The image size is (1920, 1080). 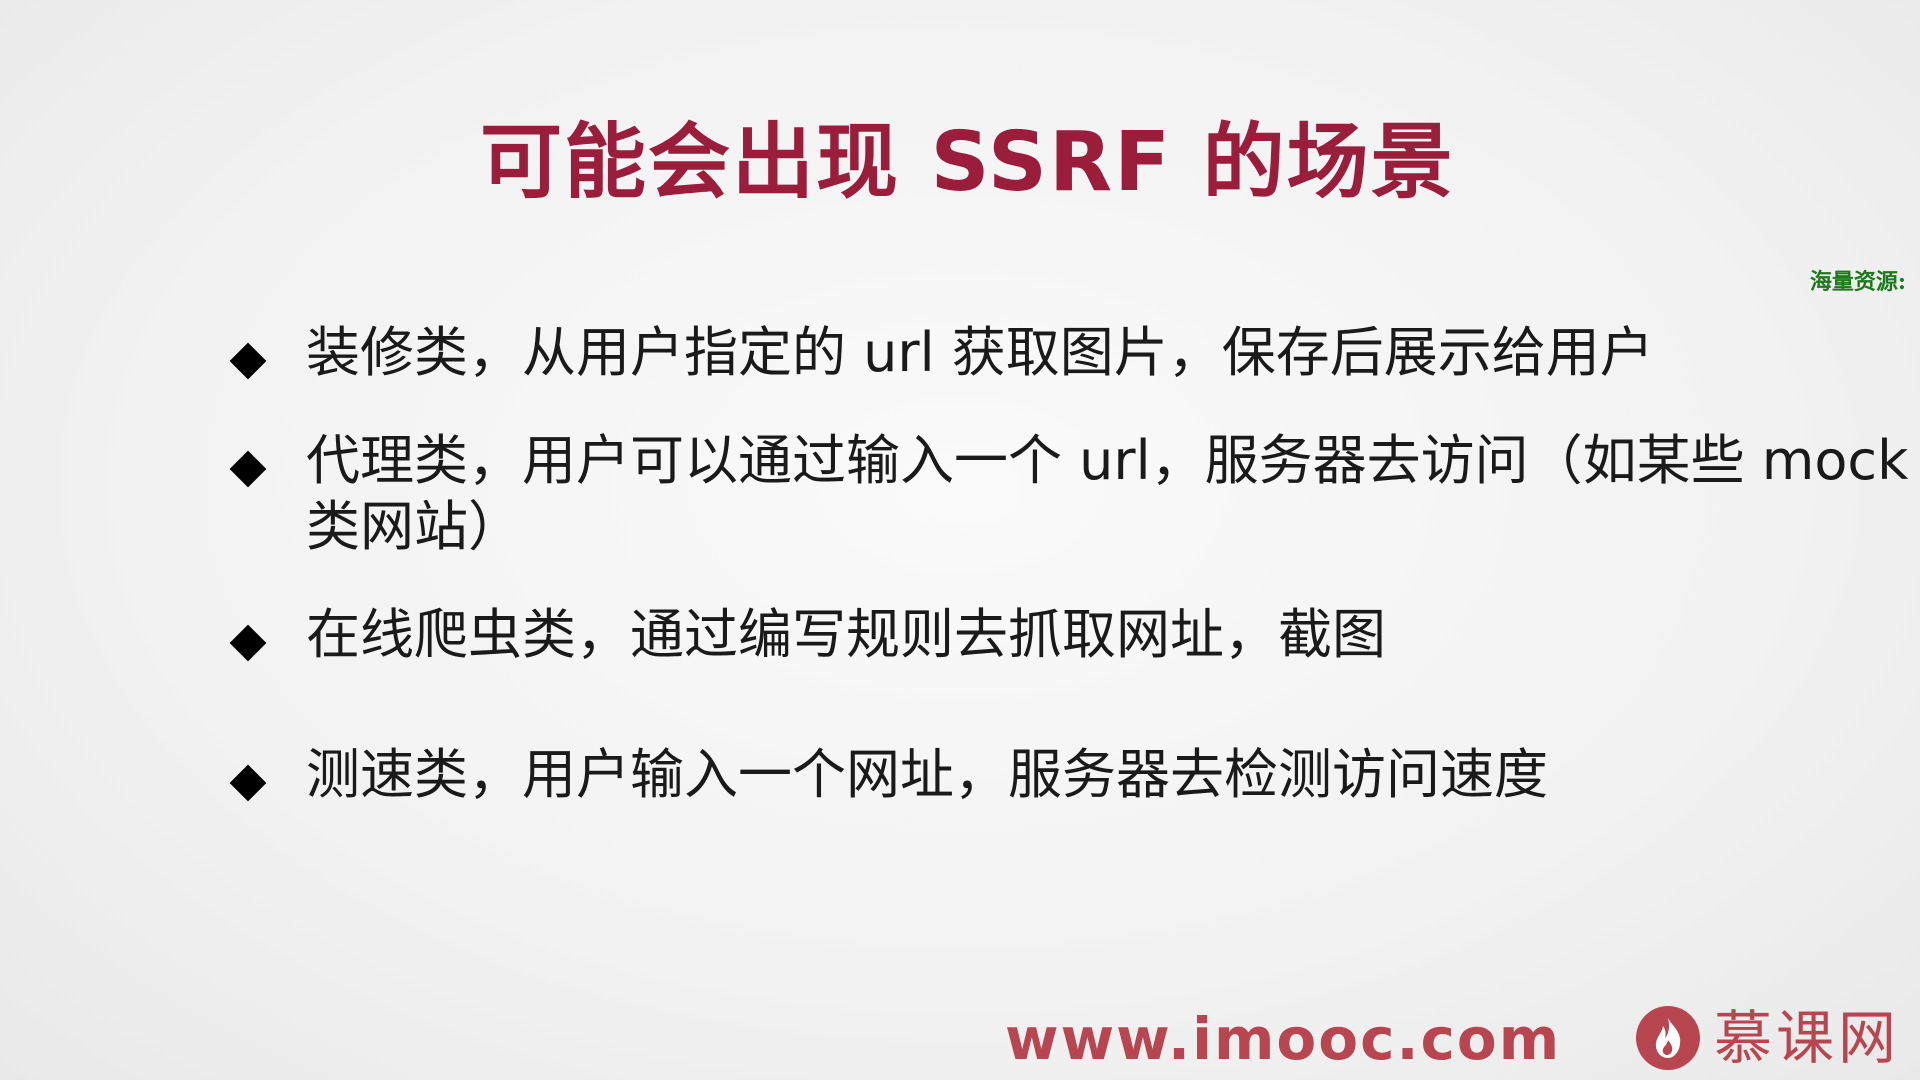 I want to click on brand-logo: 慕课网, so click(x=1768, y=1038).